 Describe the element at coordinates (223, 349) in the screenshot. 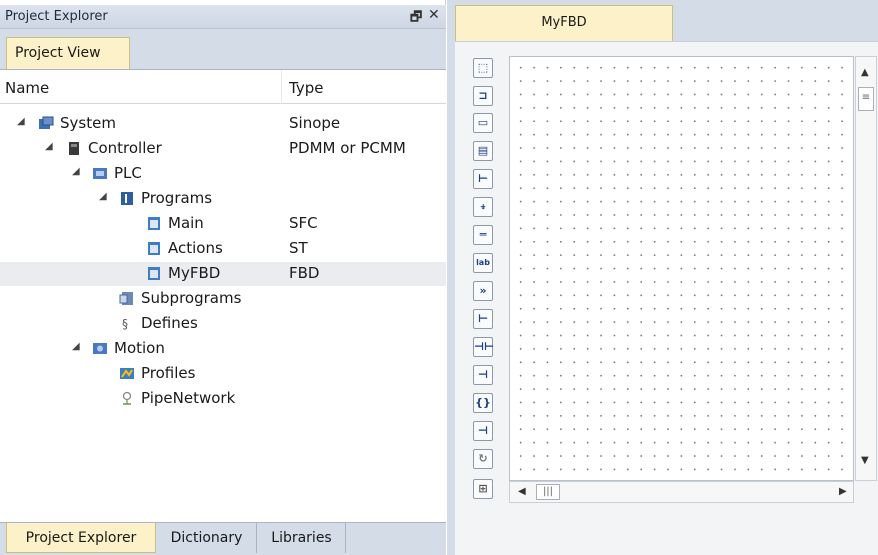

I see `tree-row-motion: ◢ Motion` at that location.